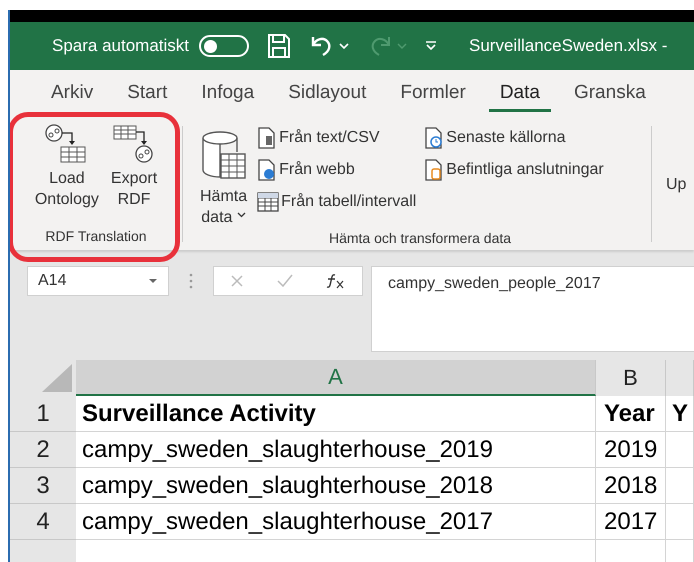  What do you see at coordinates (337, 138) in the screenshot?
I see `ribbon-button: Från text/CSV` at bounding box center [337, 138].